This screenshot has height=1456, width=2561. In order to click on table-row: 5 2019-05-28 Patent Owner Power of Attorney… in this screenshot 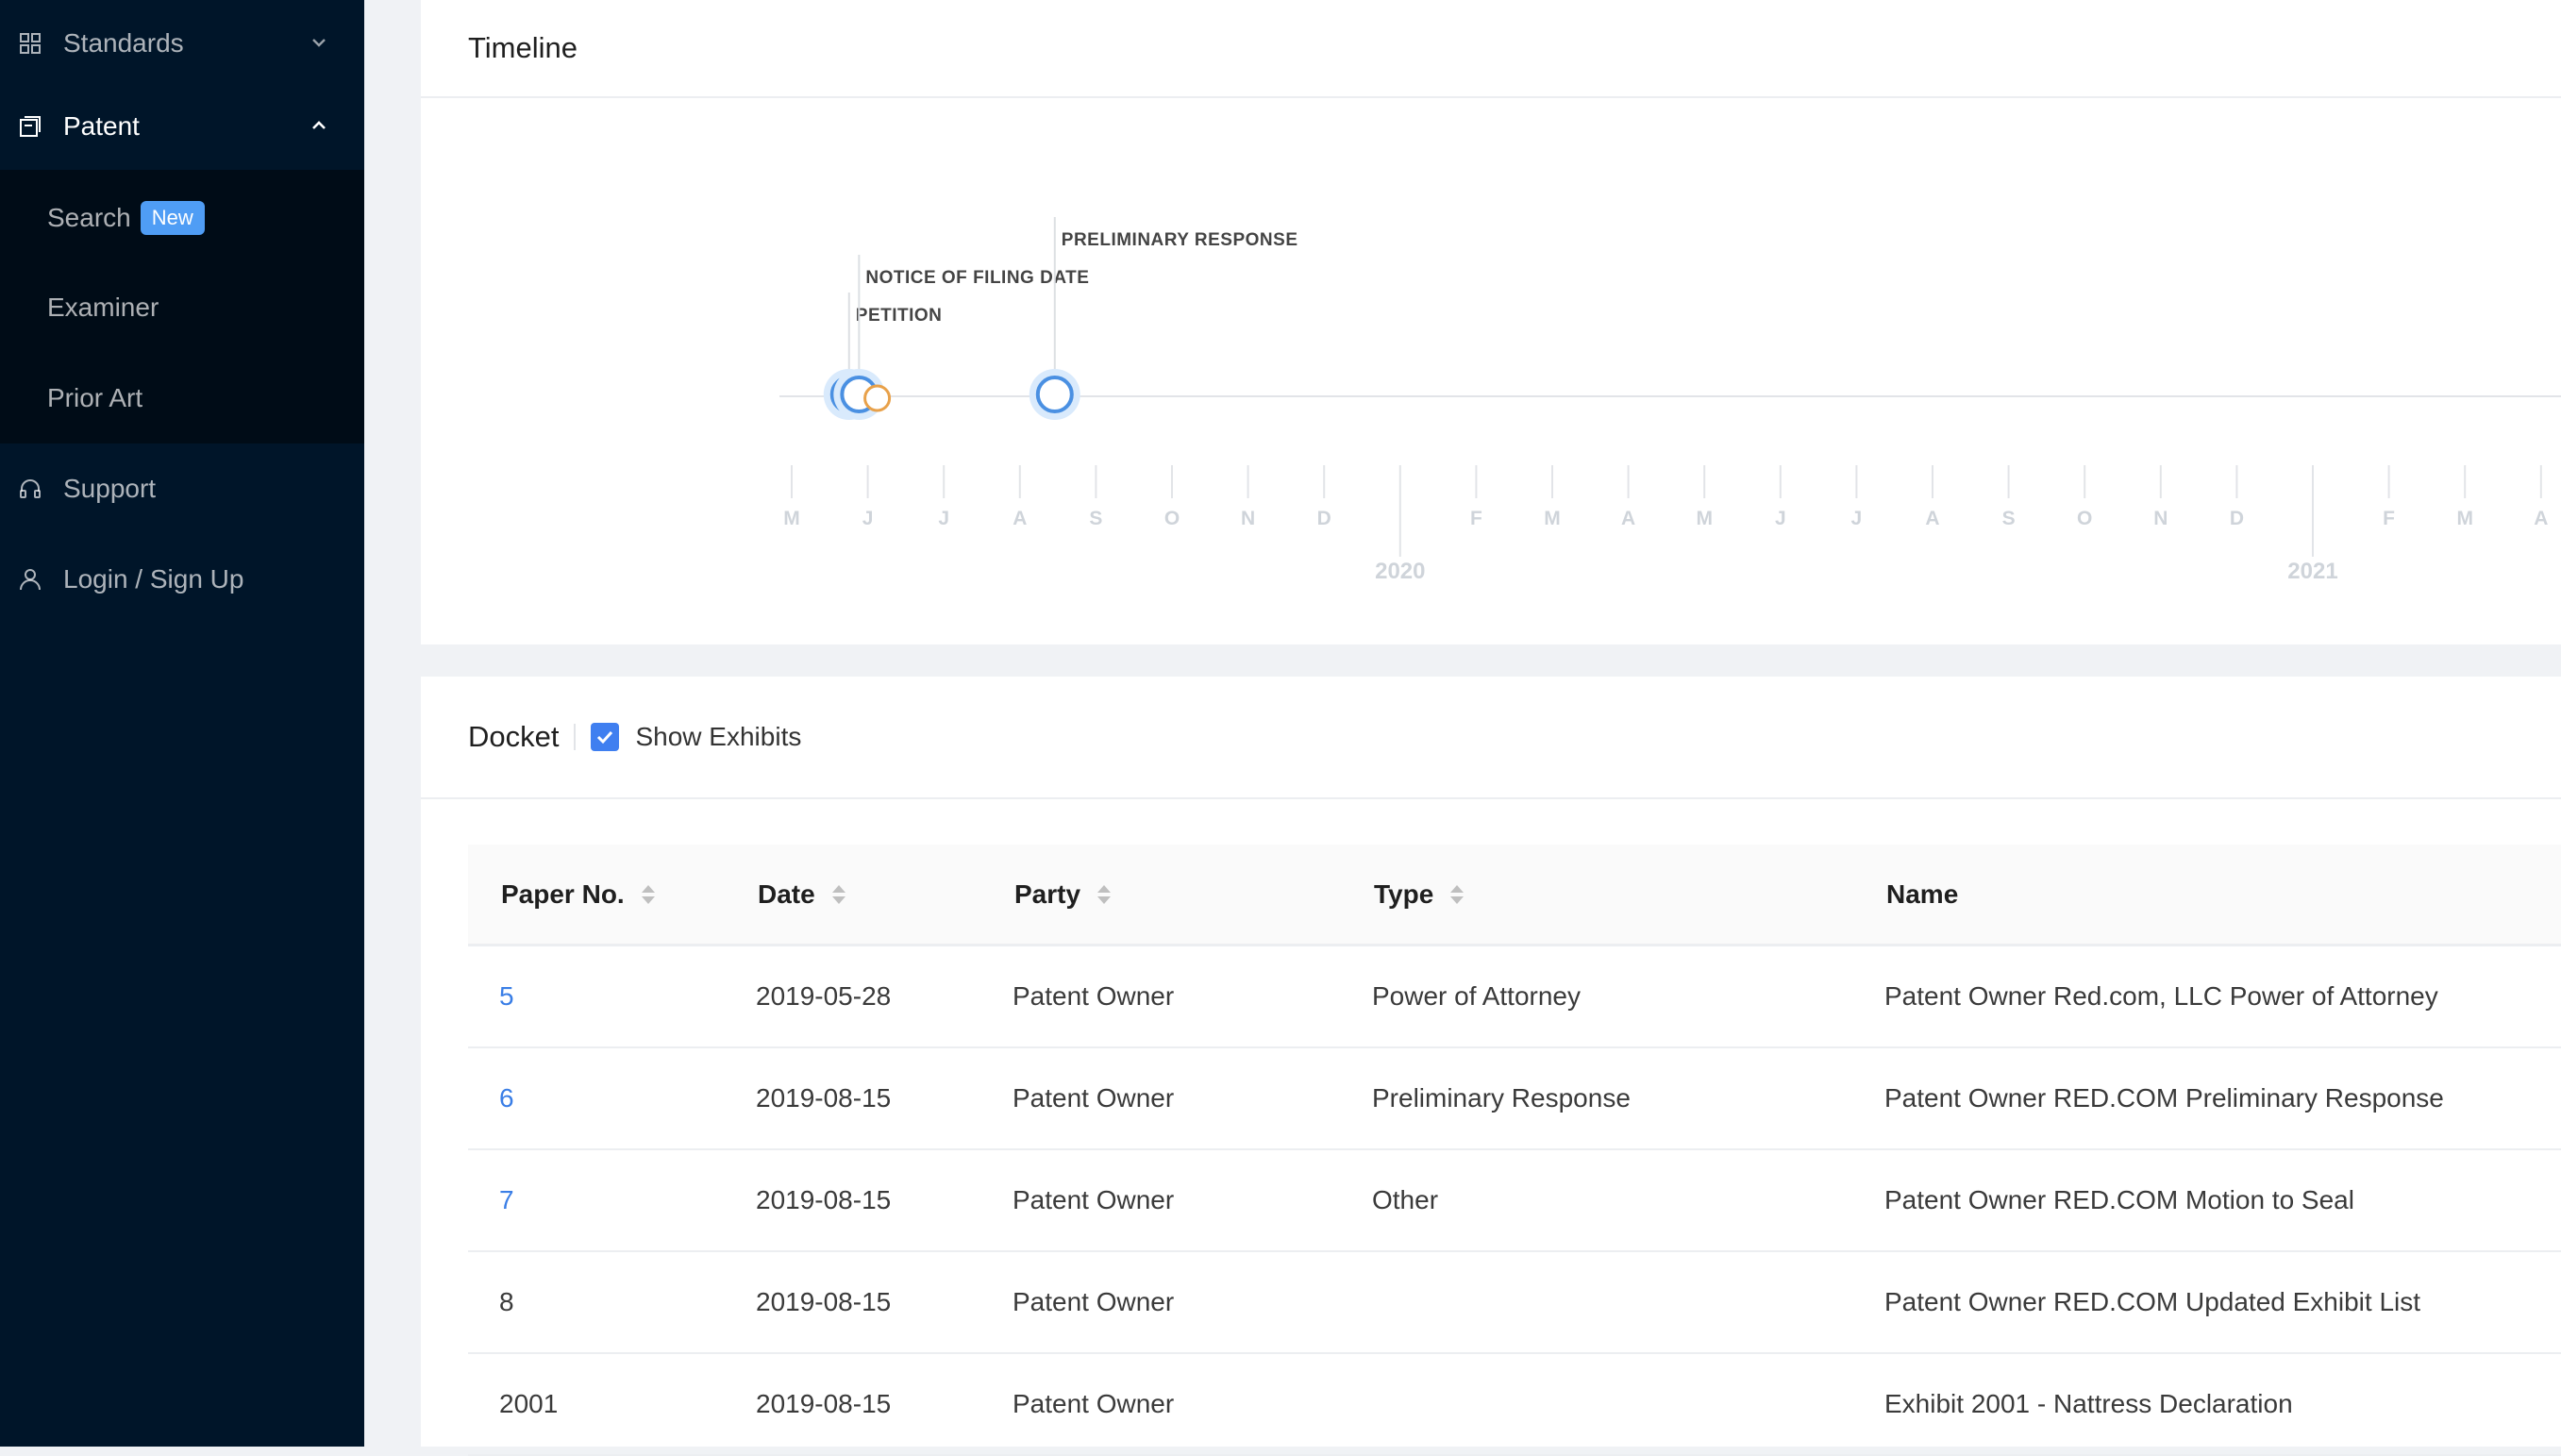, I will do `click(1515, 997)`.